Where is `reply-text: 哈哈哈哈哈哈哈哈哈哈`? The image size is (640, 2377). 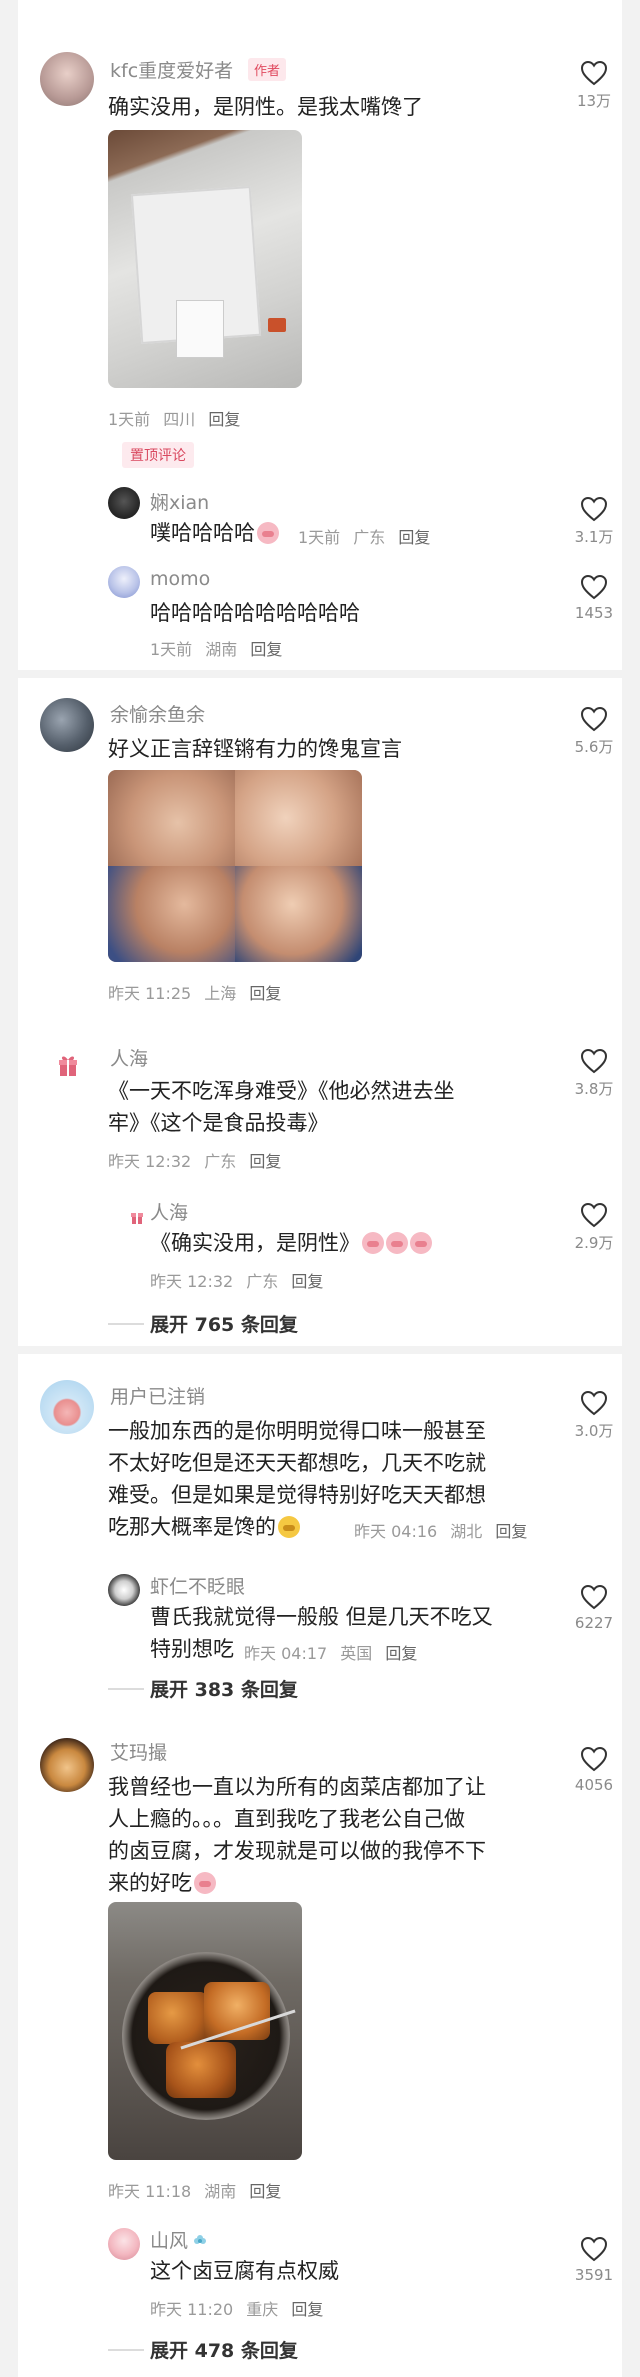 reply-text: 哈哈哈哈哈哈哈哈哈哈 is located at coordinates (255, 613).